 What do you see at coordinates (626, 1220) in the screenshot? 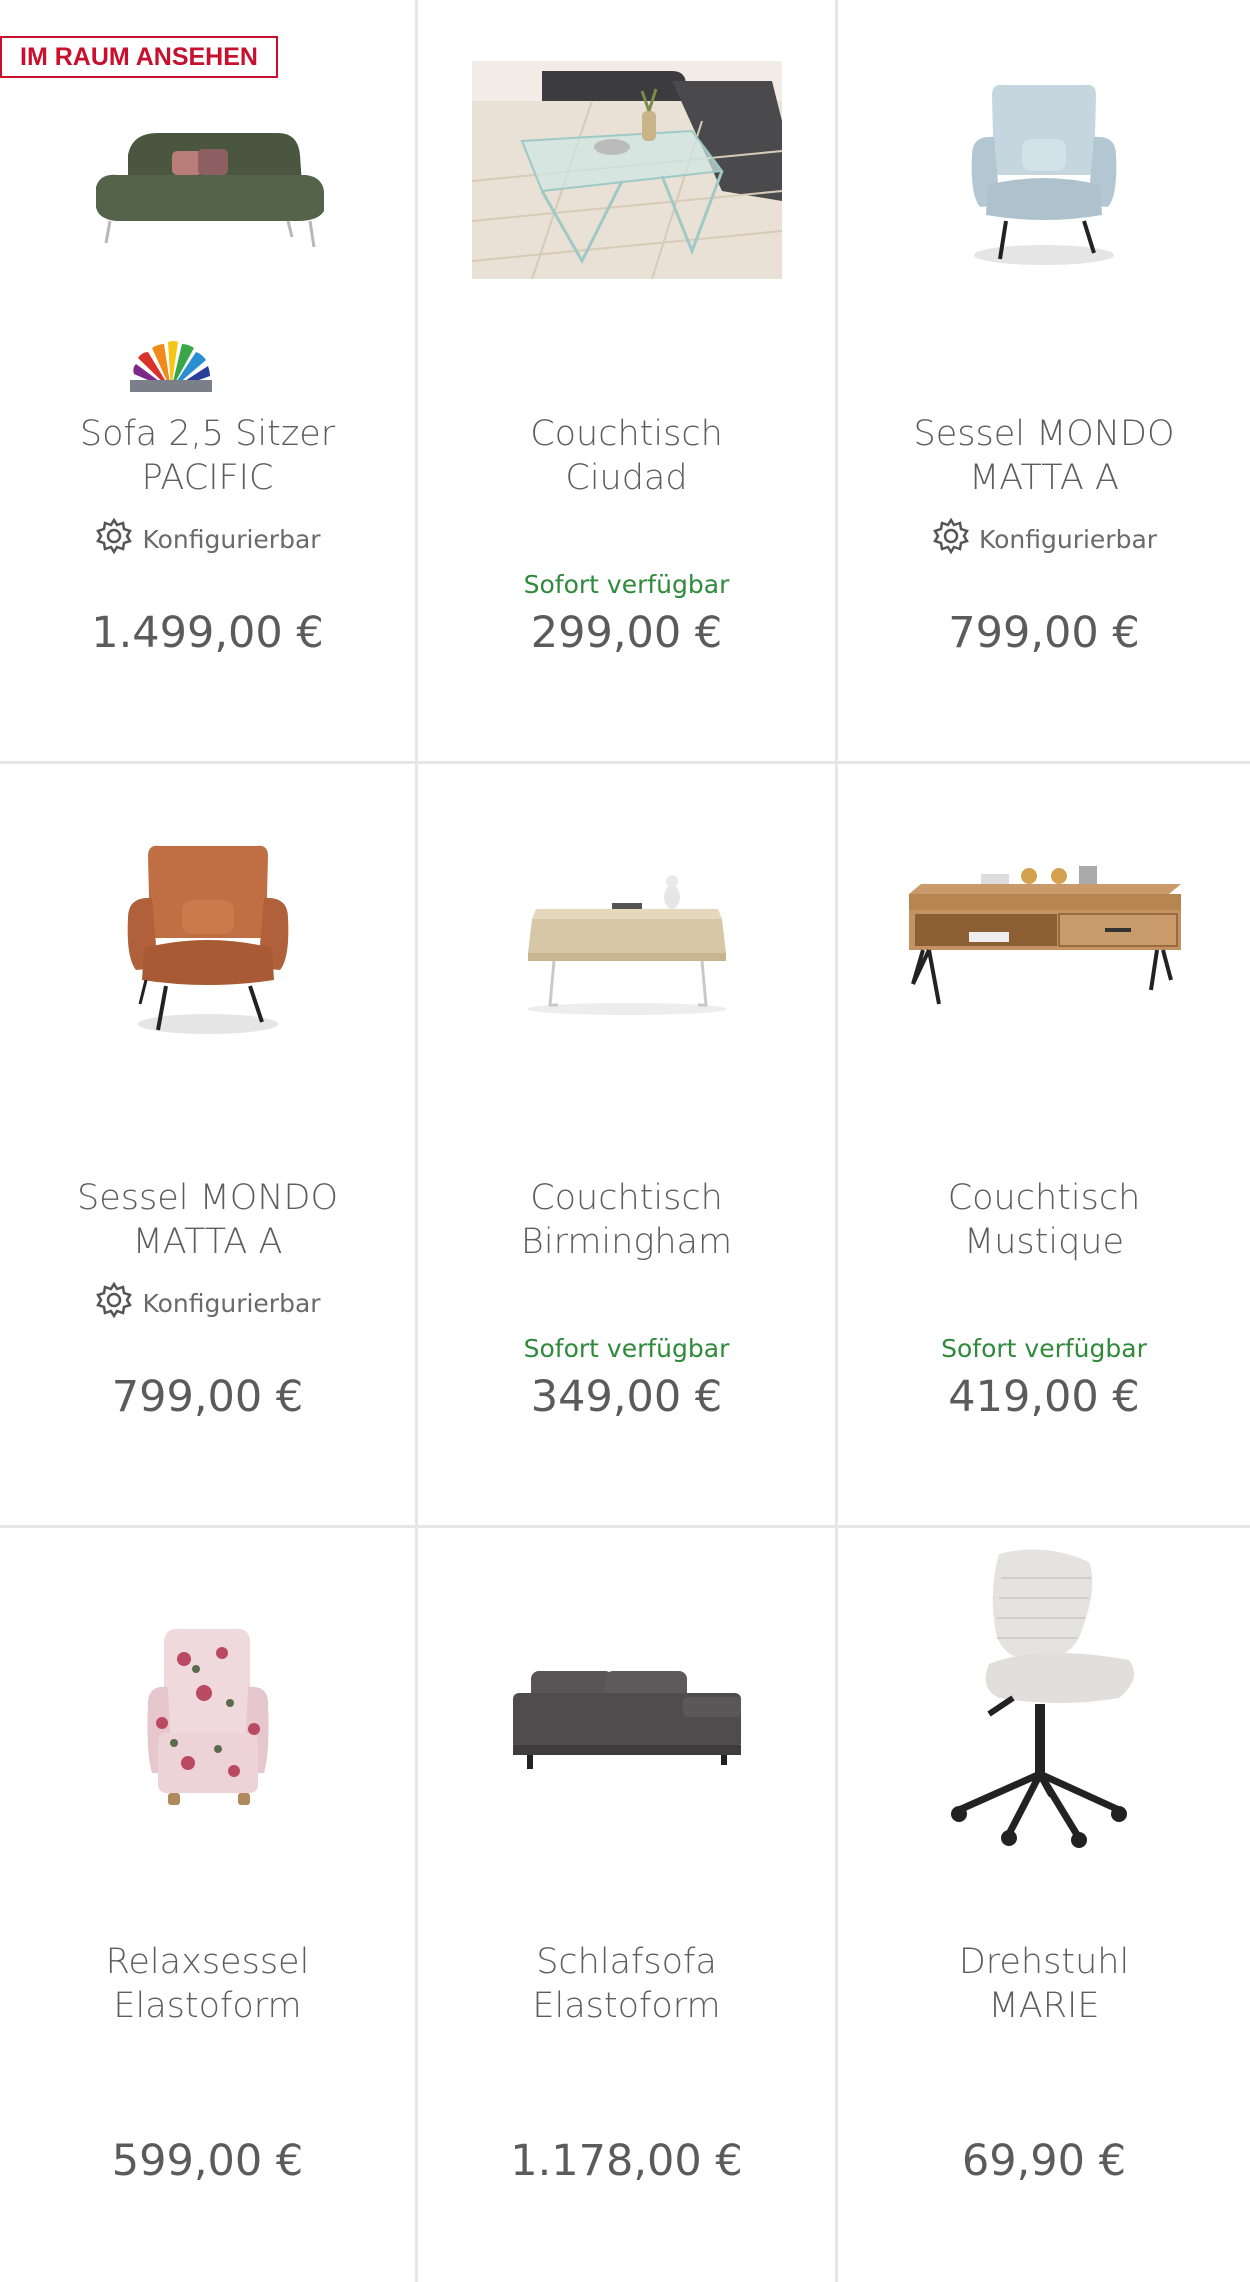
I see `product-title: Couchtisch Birmingham` at bounding box center [626, 1220].